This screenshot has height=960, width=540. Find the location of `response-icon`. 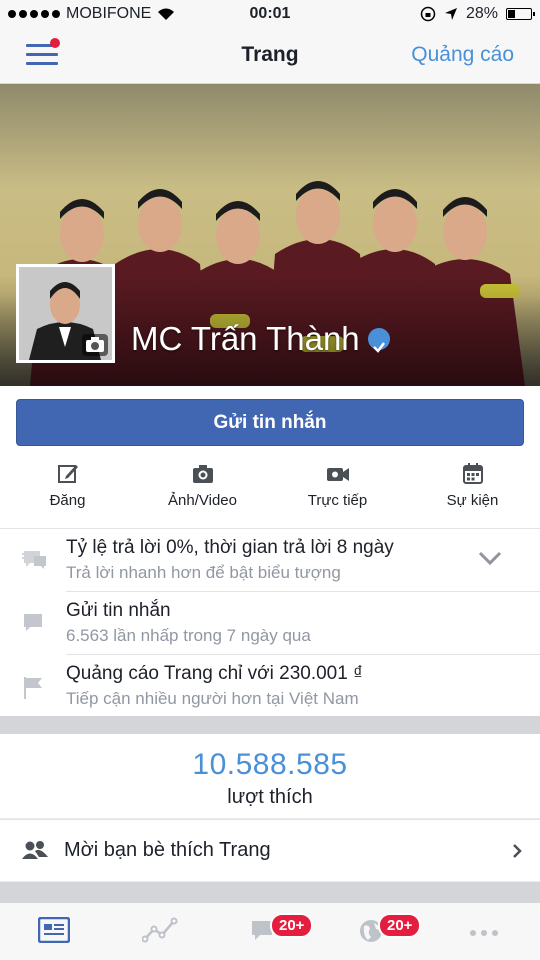

response-icon is located at coordinates (34, 560).